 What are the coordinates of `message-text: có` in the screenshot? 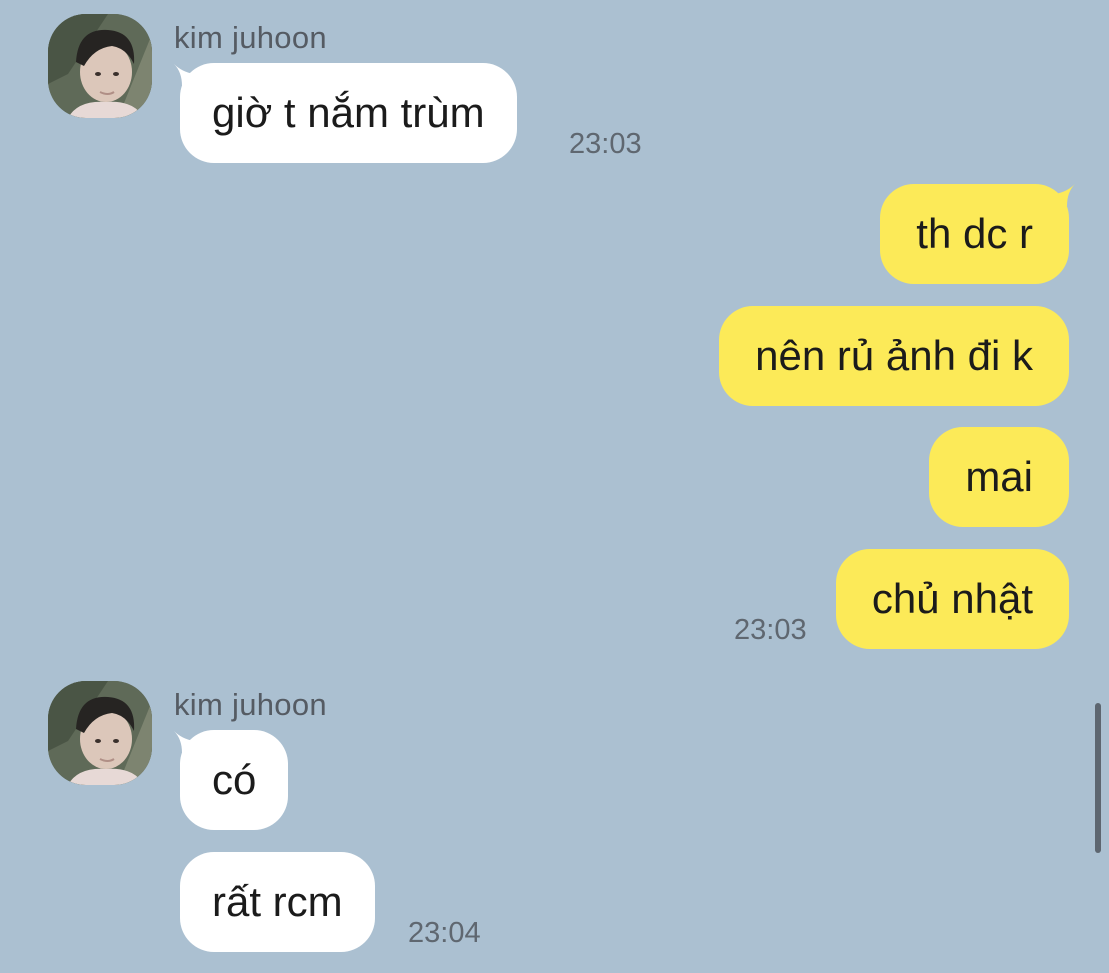 It's located at (234, 779).